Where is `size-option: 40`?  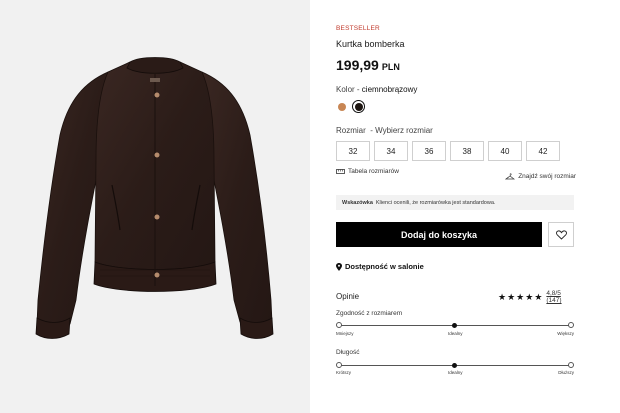
size-option: 40 is located at coordinates (505, 151).